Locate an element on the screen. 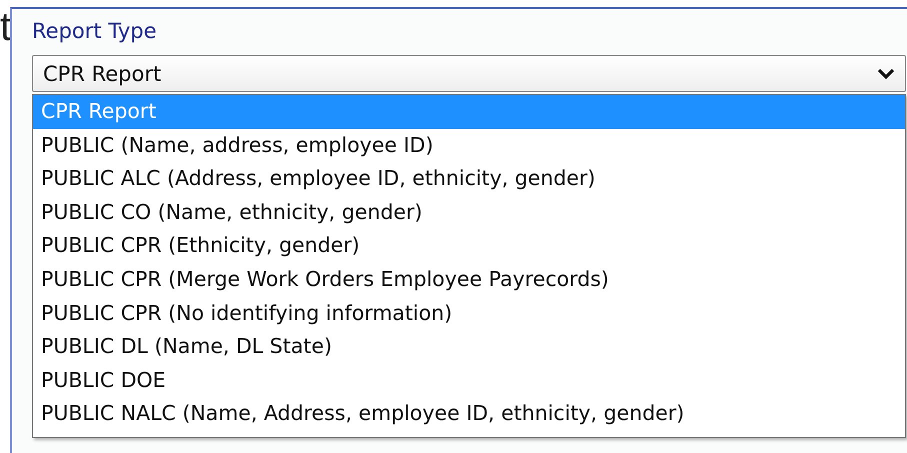 This screenshot has height=453, width=907. dropdown-option: PUBLIC CPR (Merge Work Orders Employee Payrecords) is located at coordinates (469, 279).